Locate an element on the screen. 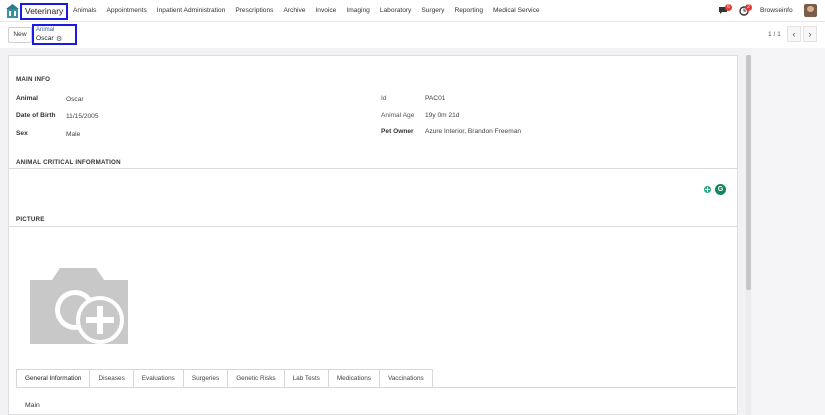 This screenshot has width=825, height=415. scrollbar is located at coordinates (748, 235).